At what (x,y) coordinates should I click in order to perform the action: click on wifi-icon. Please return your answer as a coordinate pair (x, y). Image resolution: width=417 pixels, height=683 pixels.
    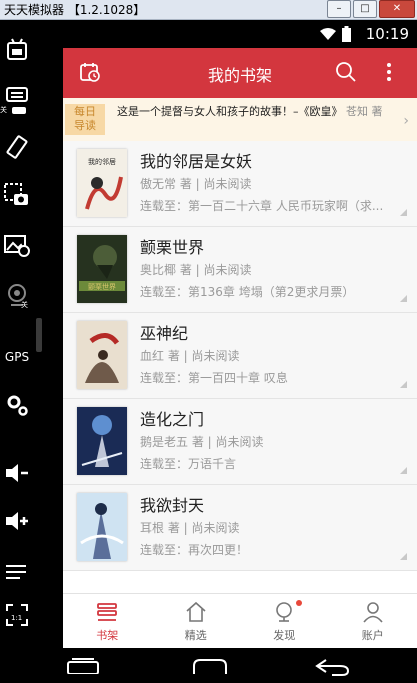
    Looking at the image, I should click on (328, 34).